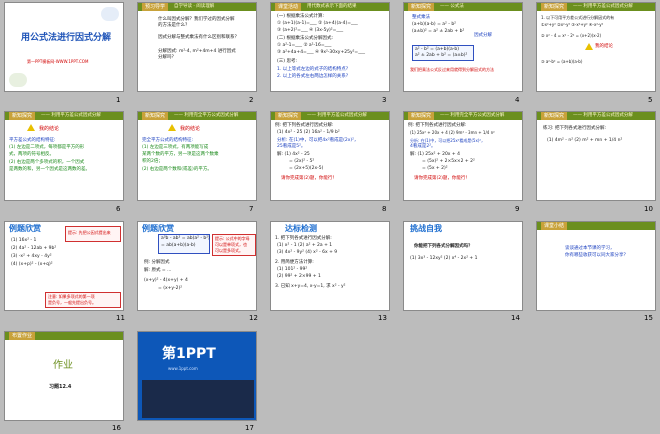  I want to click on text-line: ① a²-1=___ ② a²-16=___, so click(304, 45).